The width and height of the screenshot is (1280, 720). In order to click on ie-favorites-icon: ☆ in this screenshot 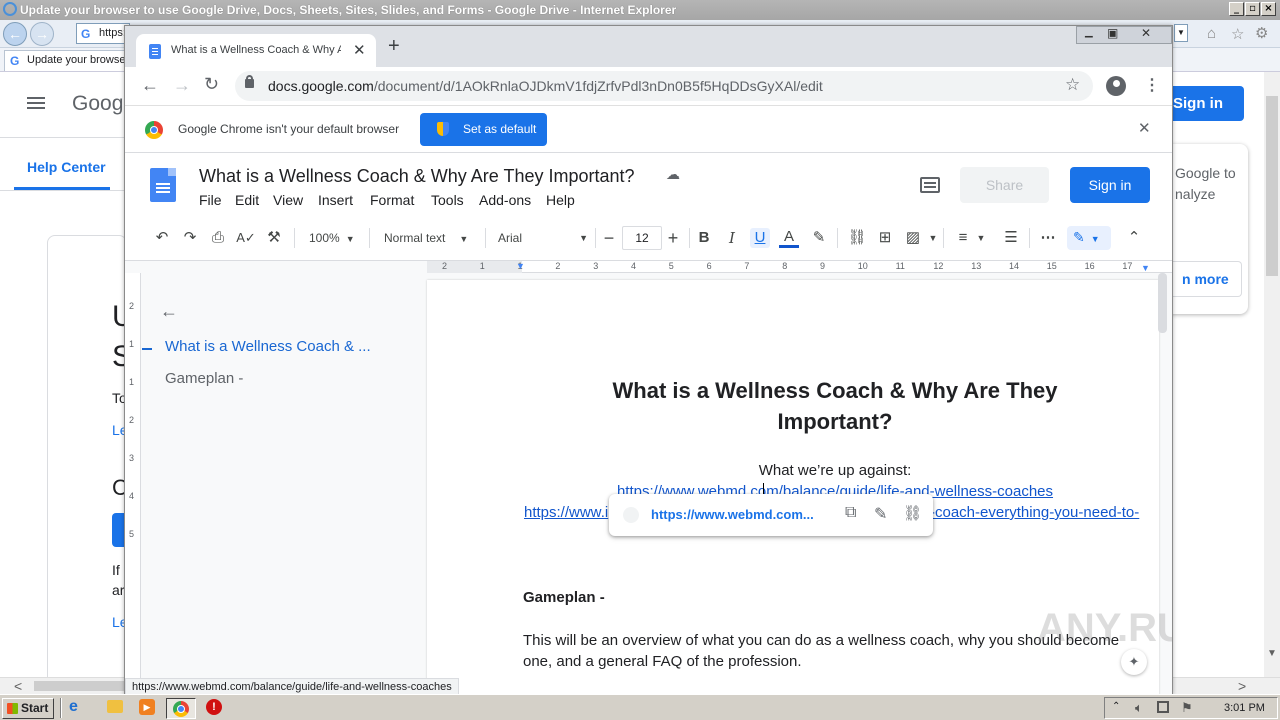, I will do `click(1237, 34)`.